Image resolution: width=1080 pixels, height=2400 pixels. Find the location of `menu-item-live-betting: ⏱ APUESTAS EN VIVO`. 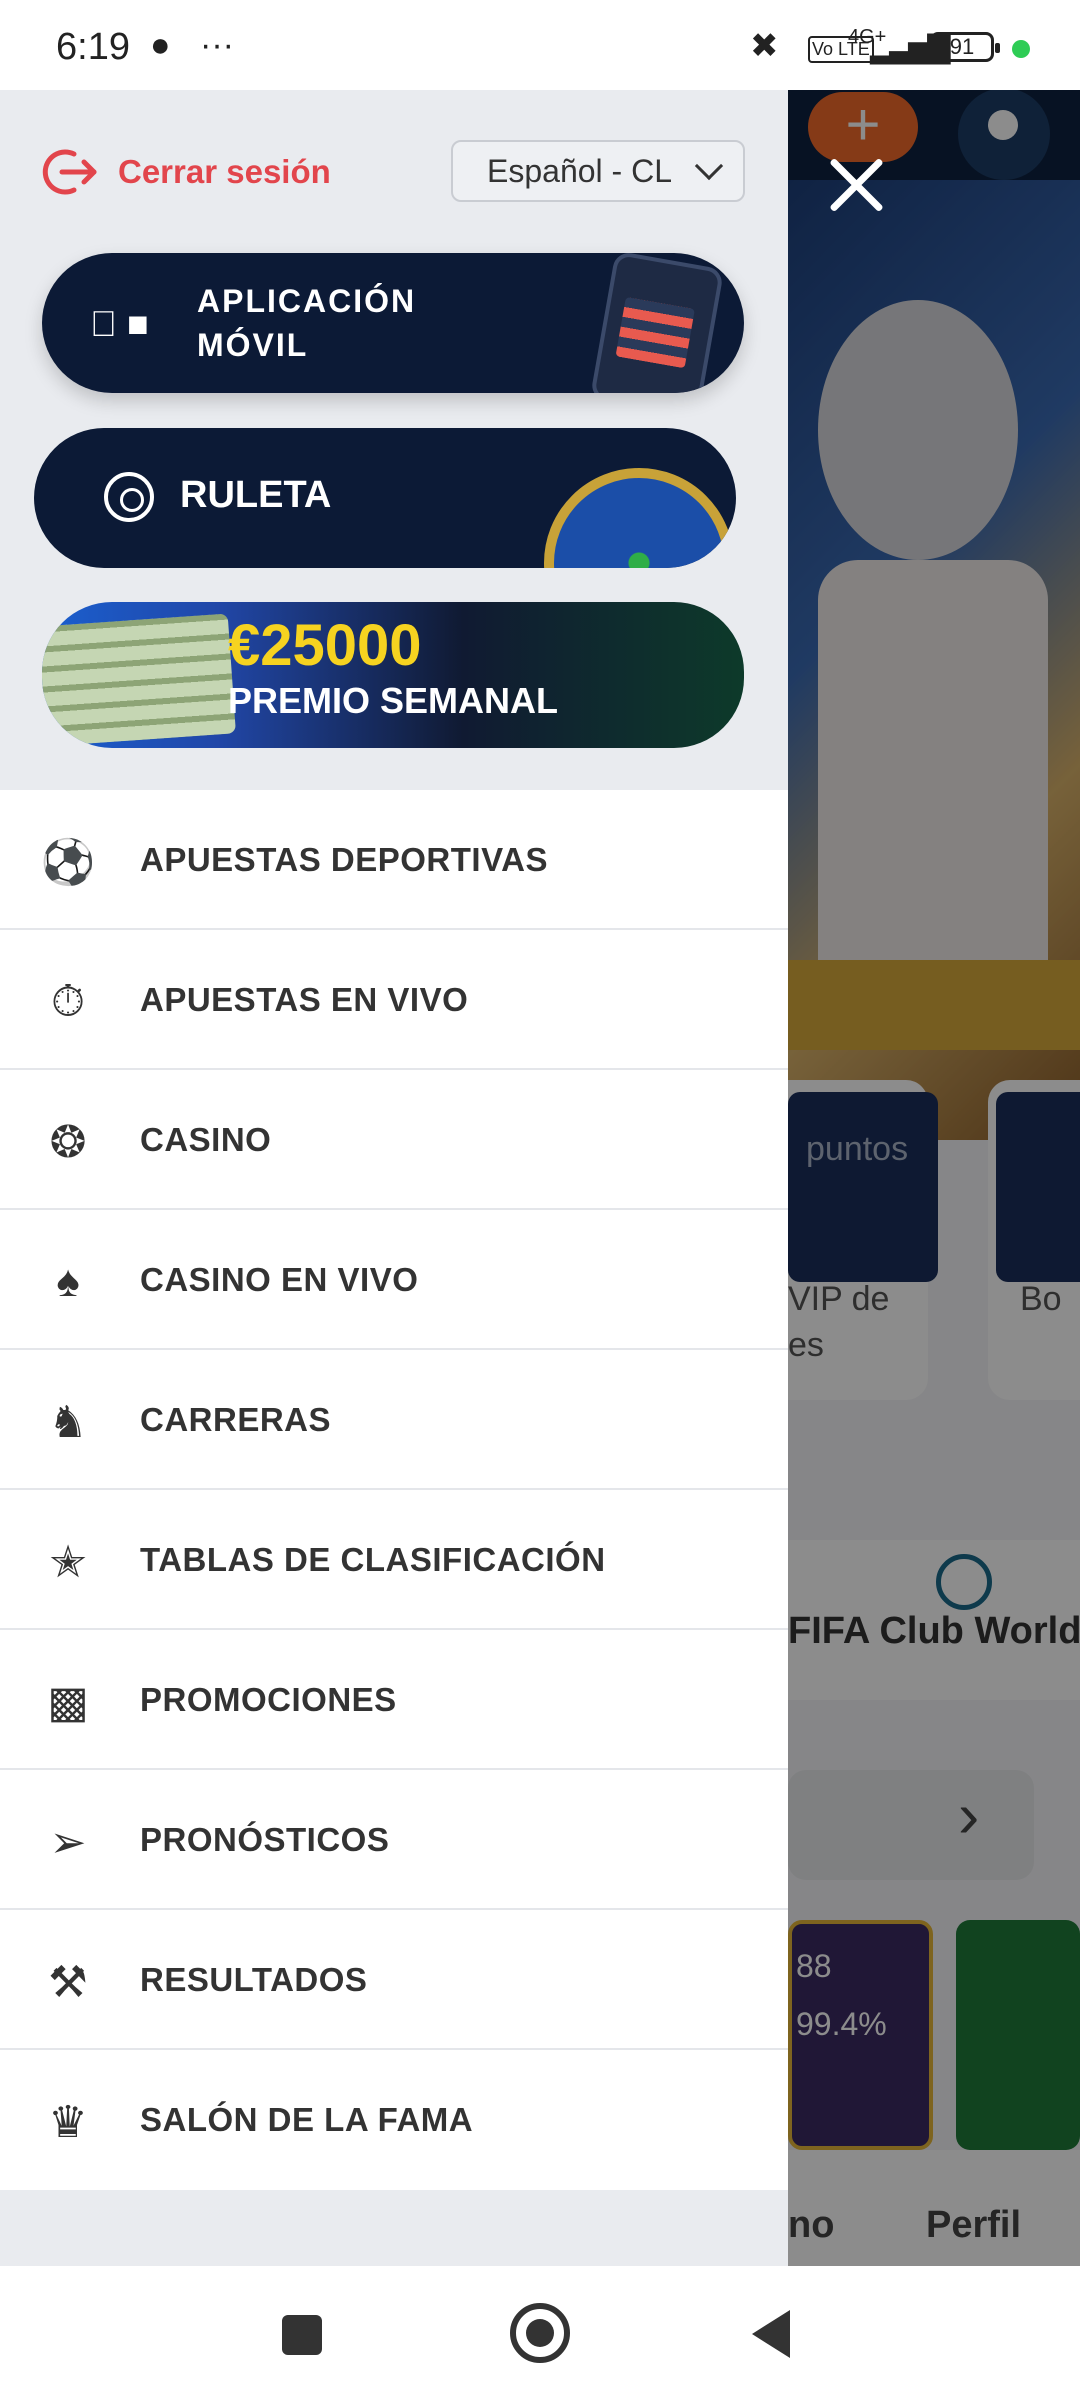

menu-item-live-betting: ⏱ APUESTAS EN VIVO is located at coordinates (394, 1000).